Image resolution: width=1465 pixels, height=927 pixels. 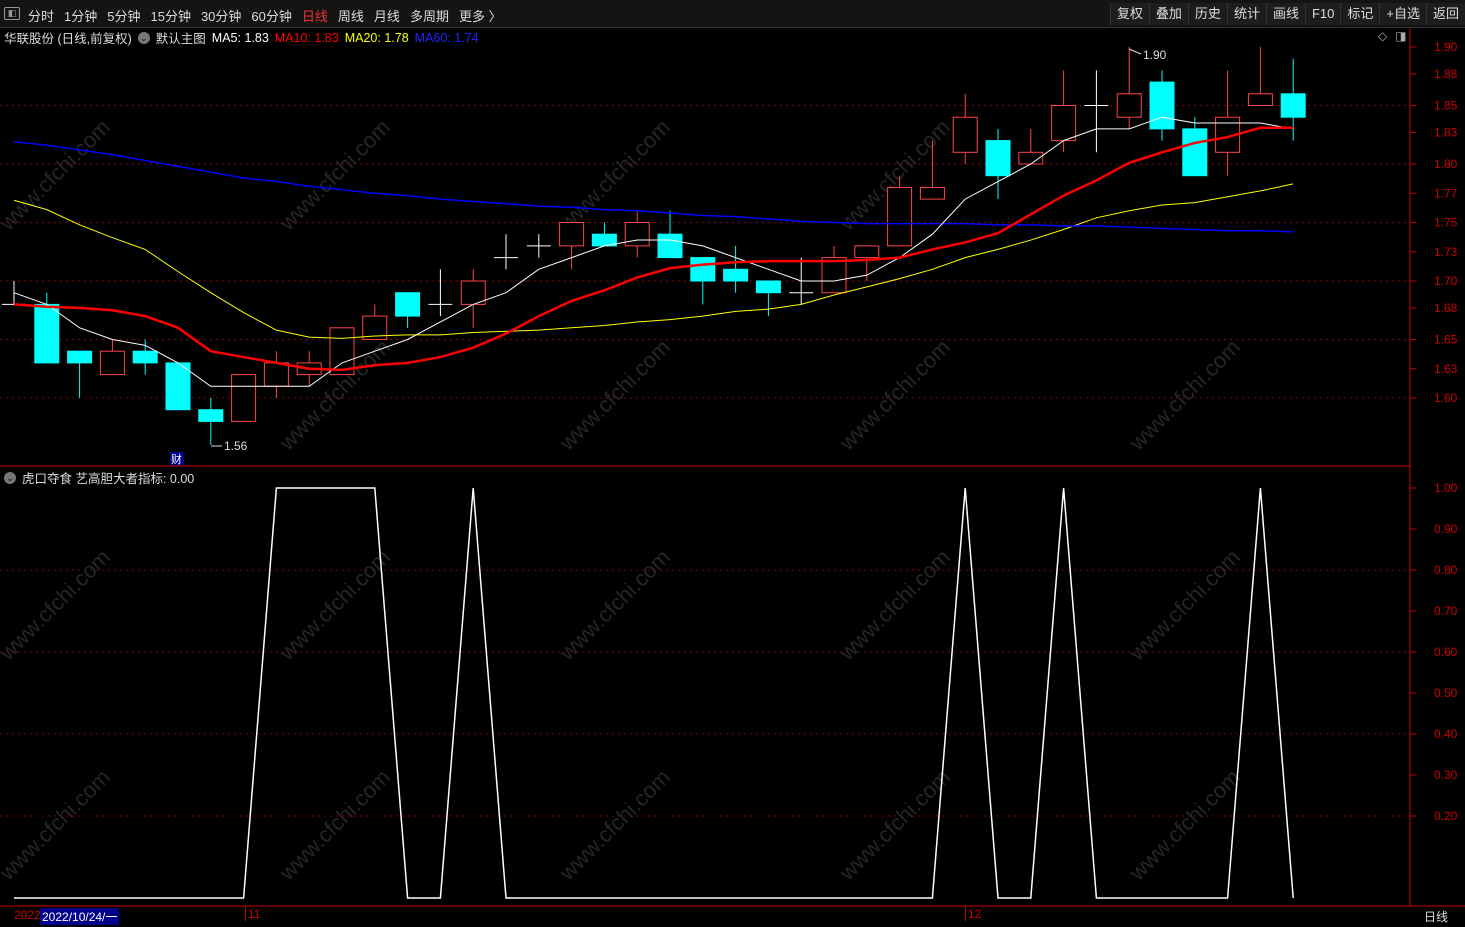 What do you see at coordinates (306, 37) in the screenshot?
I see `ma10-value: MA10: 1.83` at bounding box center [306, 37].